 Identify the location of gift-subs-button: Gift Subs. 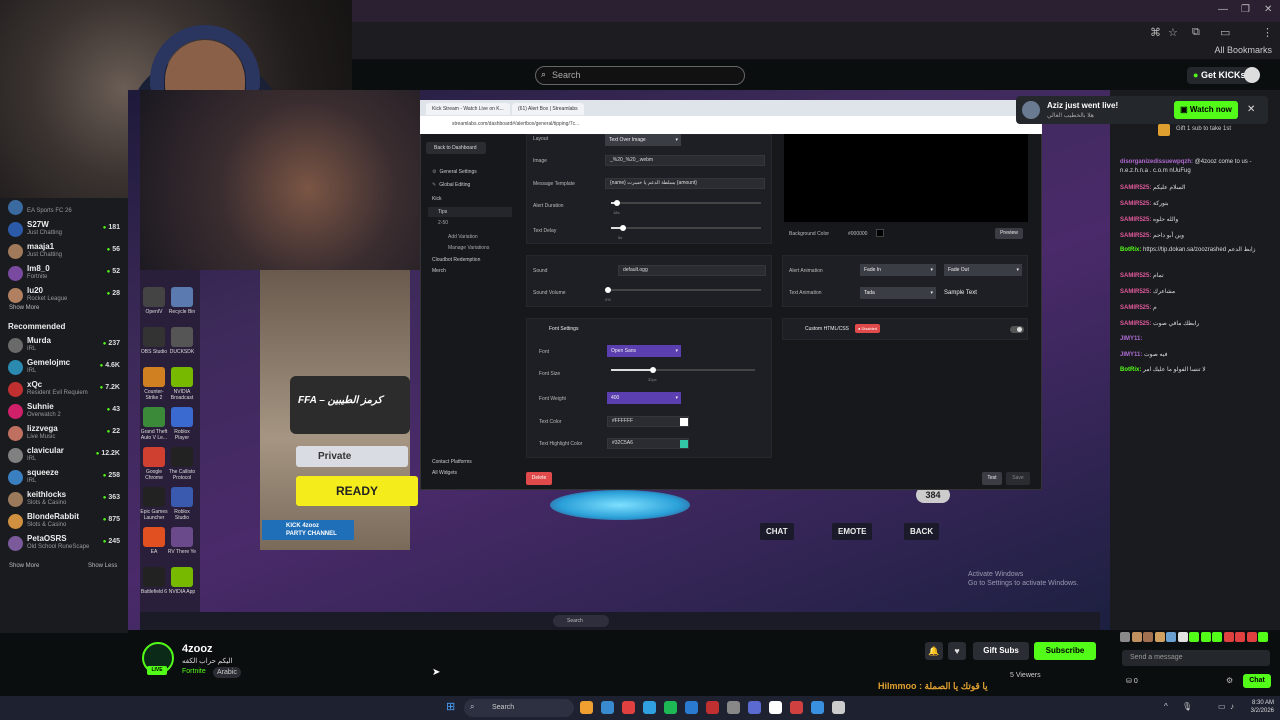
(1001, 651).